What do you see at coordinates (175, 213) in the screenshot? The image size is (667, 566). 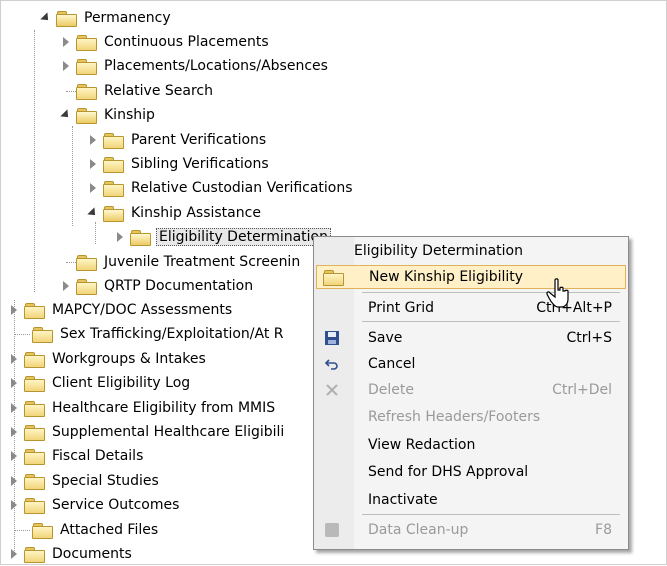 I see `tree-node-kinship-assistance: Kinship Assistance` at bounding box center [175, 213].